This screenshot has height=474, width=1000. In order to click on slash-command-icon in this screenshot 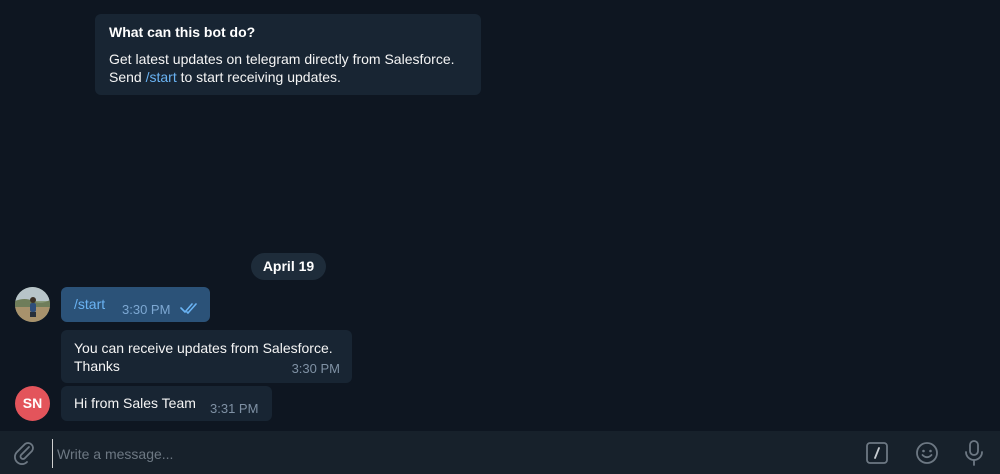, I will do `click(877, 453)`.